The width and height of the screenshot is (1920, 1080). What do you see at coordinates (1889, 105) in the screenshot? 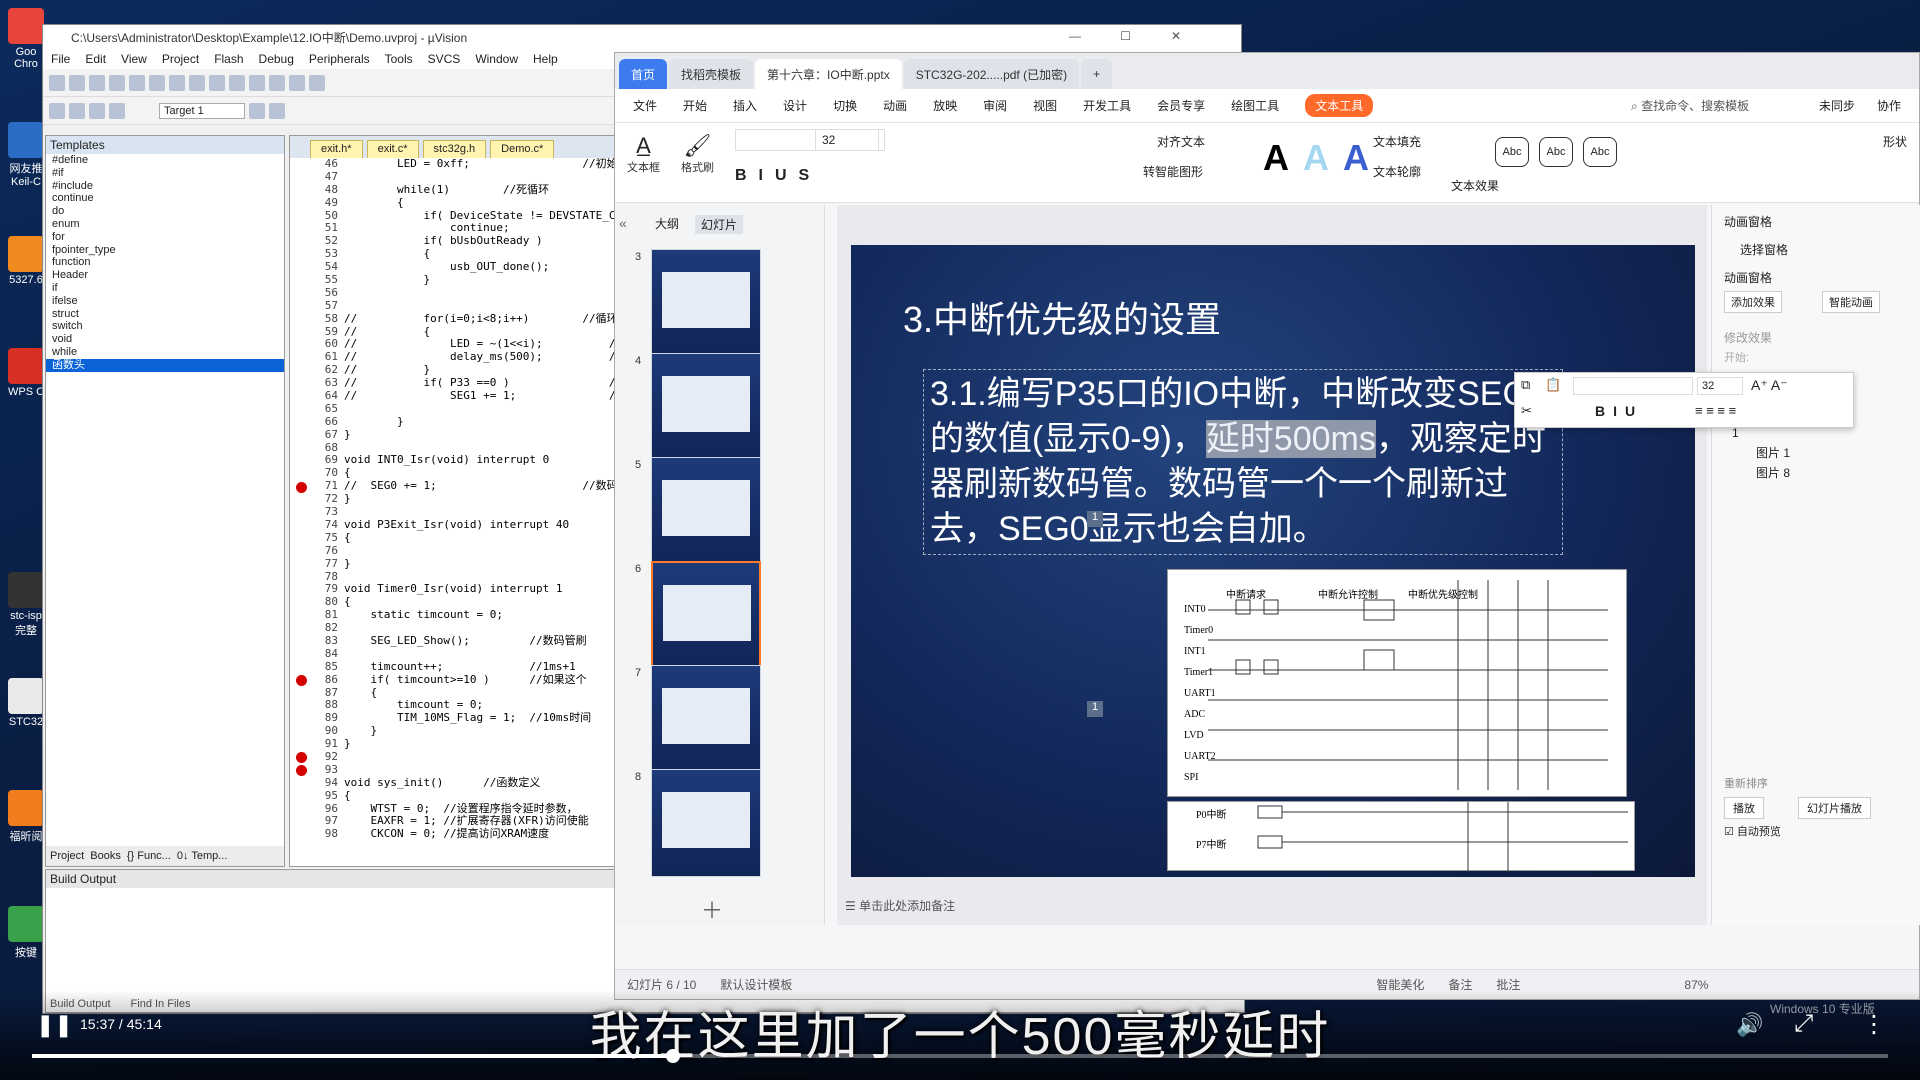
I see `collab-button: 协作` at bounding box center [1889, 105].